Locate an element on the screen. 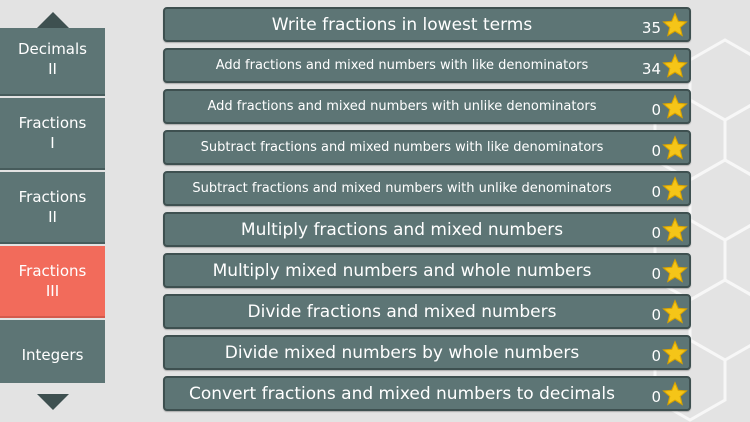 The width and height of the screenshot is (750, 422). star-count: 35 is located at coordinates (651, 27).